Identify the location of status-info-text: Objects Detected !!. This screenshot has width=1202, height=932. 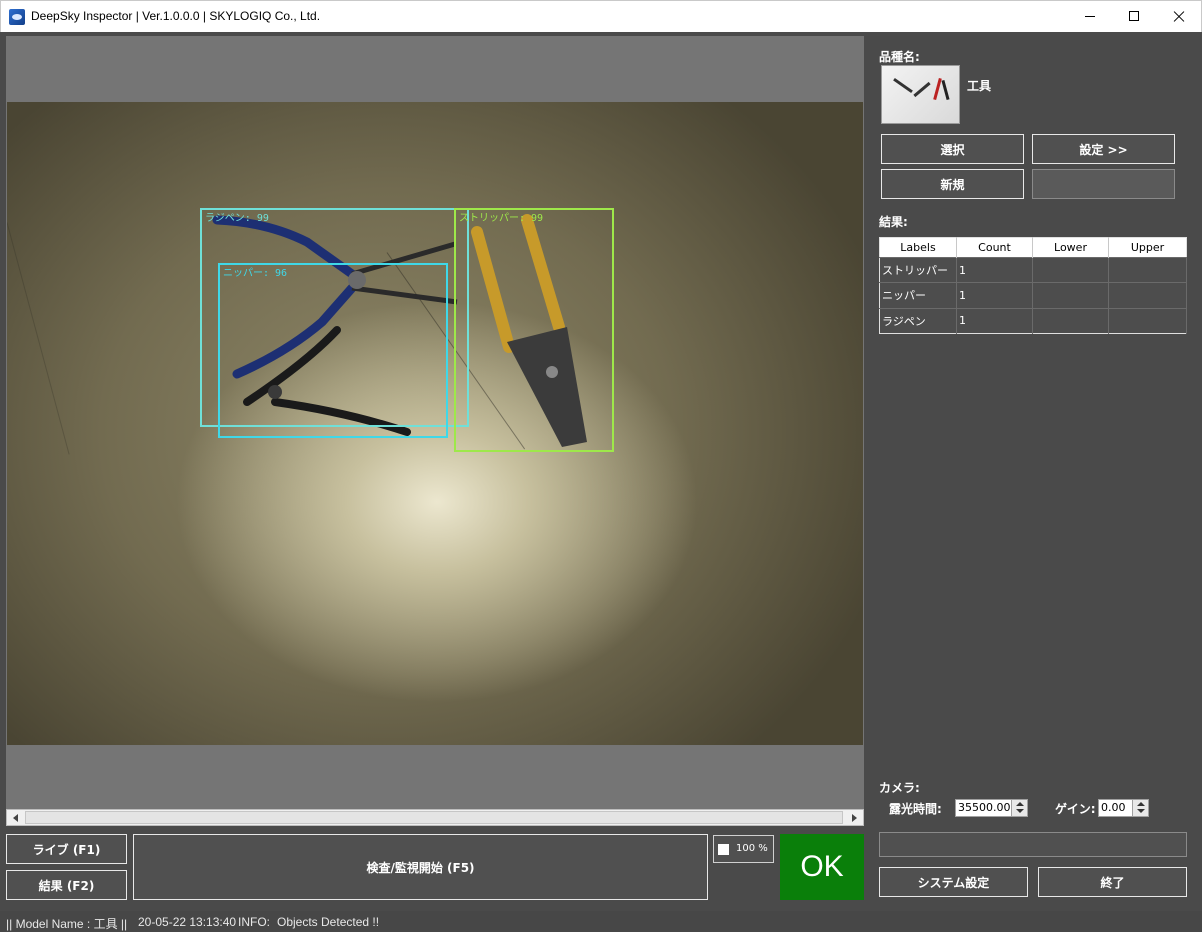
(328, 922).